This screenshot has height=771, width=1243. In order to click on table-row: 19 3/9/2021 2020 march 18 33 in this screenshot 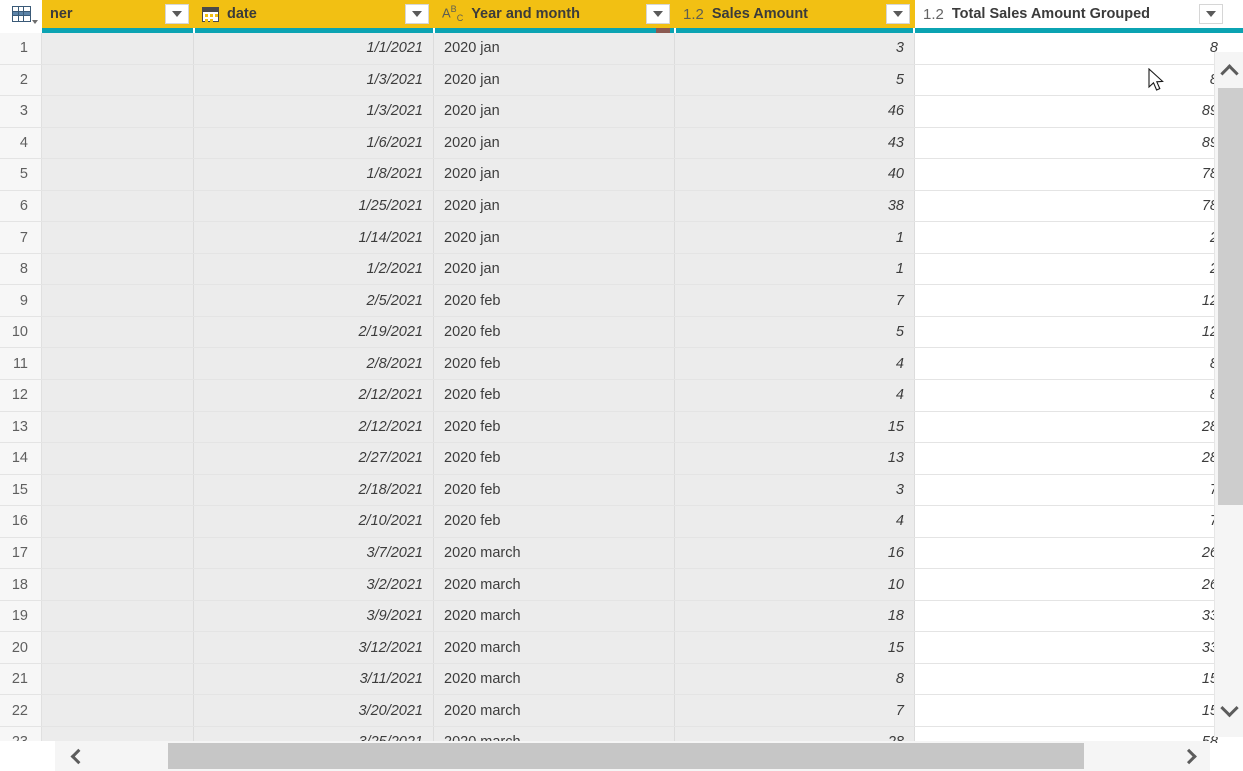, I will do `click(621, 616)`.